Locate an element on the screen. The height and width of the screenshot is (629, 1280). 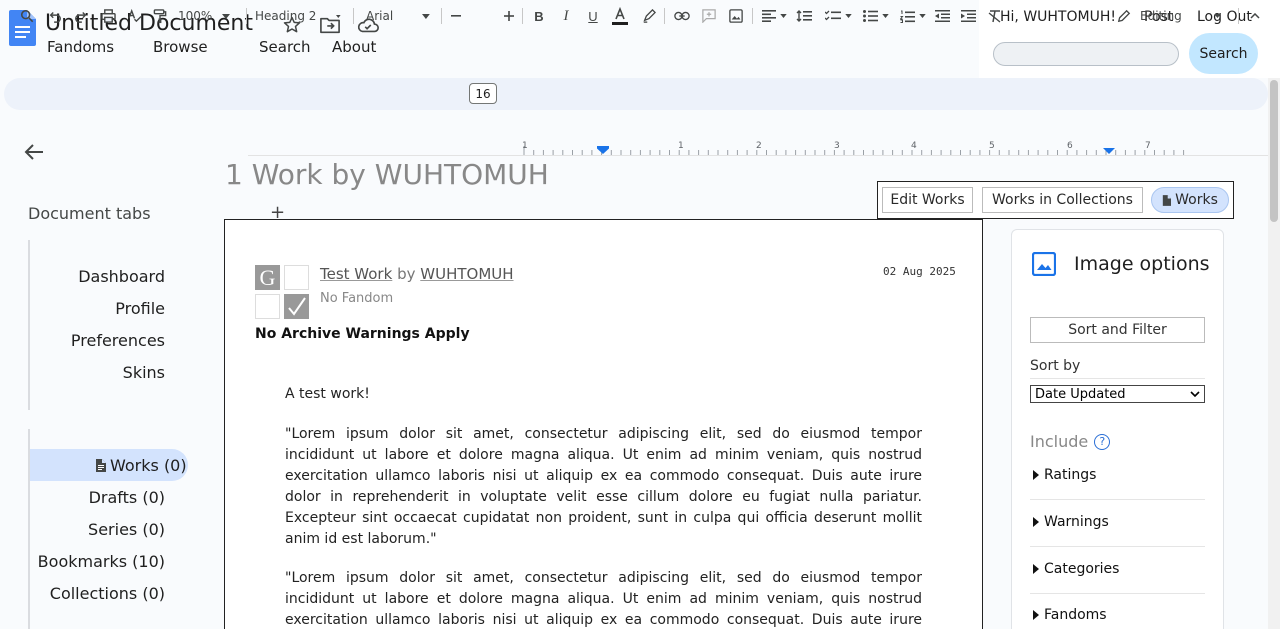
filter-categories: Categories is located at coordinates (1076, 569).